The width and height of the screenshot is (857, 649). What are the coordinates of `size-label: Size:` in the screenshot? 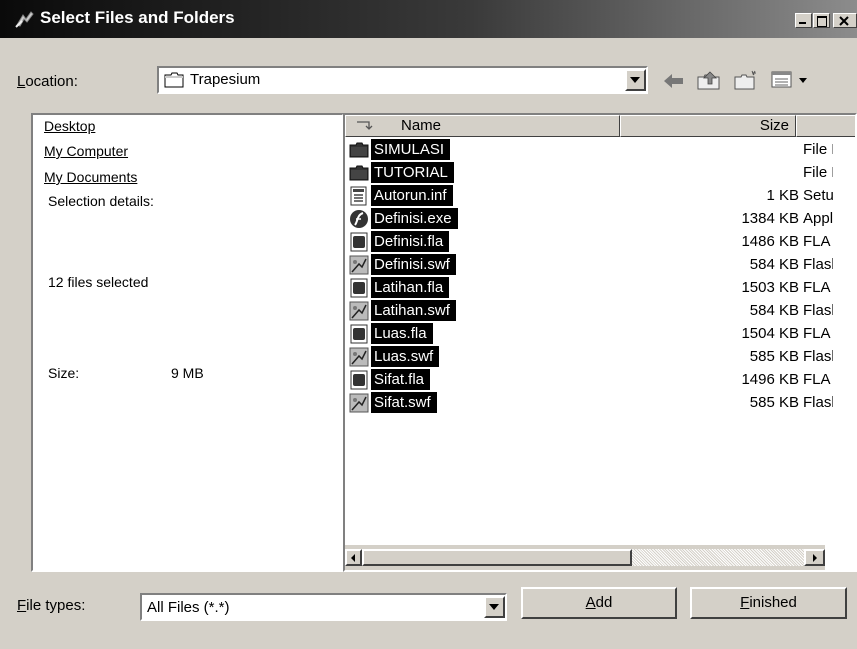 It's located at (64, 373).